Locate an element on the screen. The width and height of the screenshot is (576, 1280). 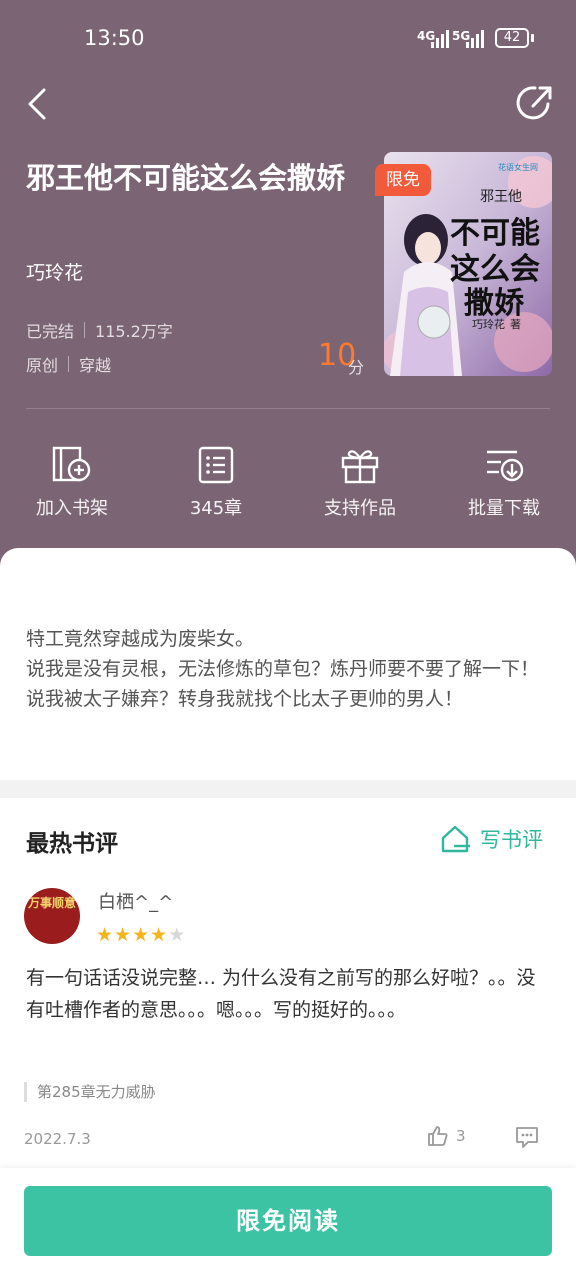
completion-status: 已完结 is located at coordinates (50, 331).